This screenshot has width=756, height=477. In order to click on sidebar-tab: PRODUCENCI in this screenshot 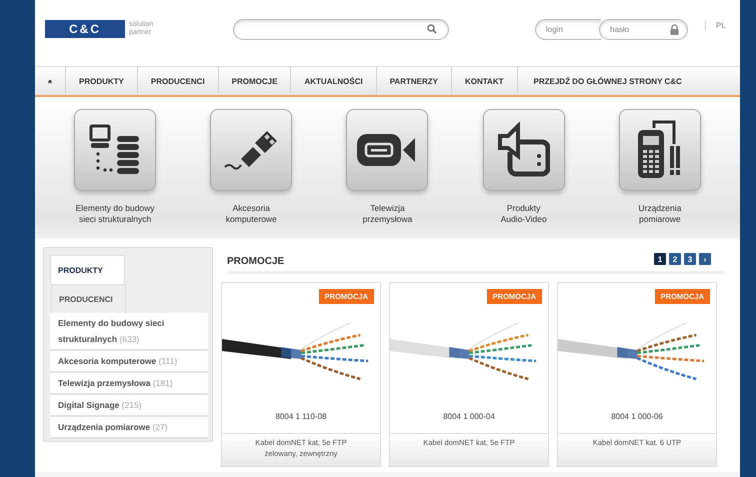, I will do `click(88, 298)`.